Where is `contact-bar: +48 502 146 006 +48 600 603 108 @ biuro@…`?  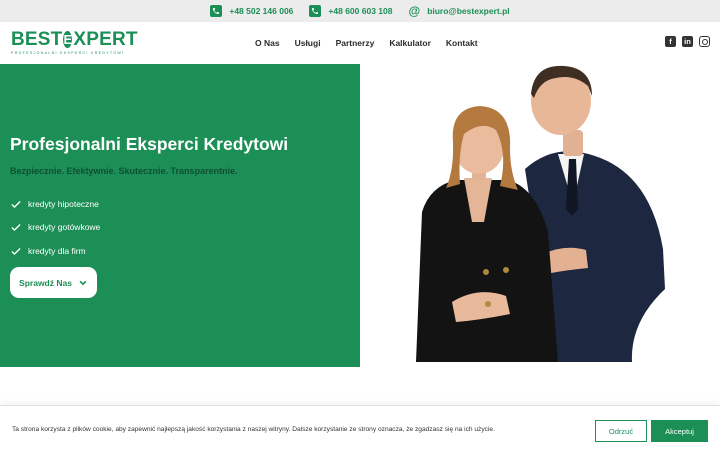 contact-bar: +48 502 146 006 +48 600 603 108 @ biuro@… is located at coordinates (360, 11).